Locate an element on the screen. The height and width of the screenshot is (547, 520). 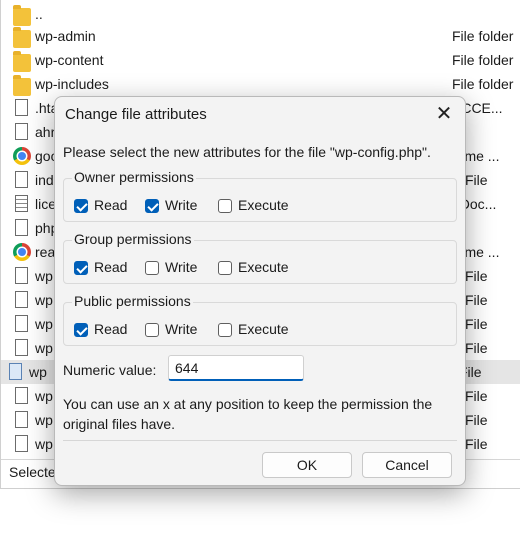
owner-write-checkbox: Write is located at coordinates (171, 205).